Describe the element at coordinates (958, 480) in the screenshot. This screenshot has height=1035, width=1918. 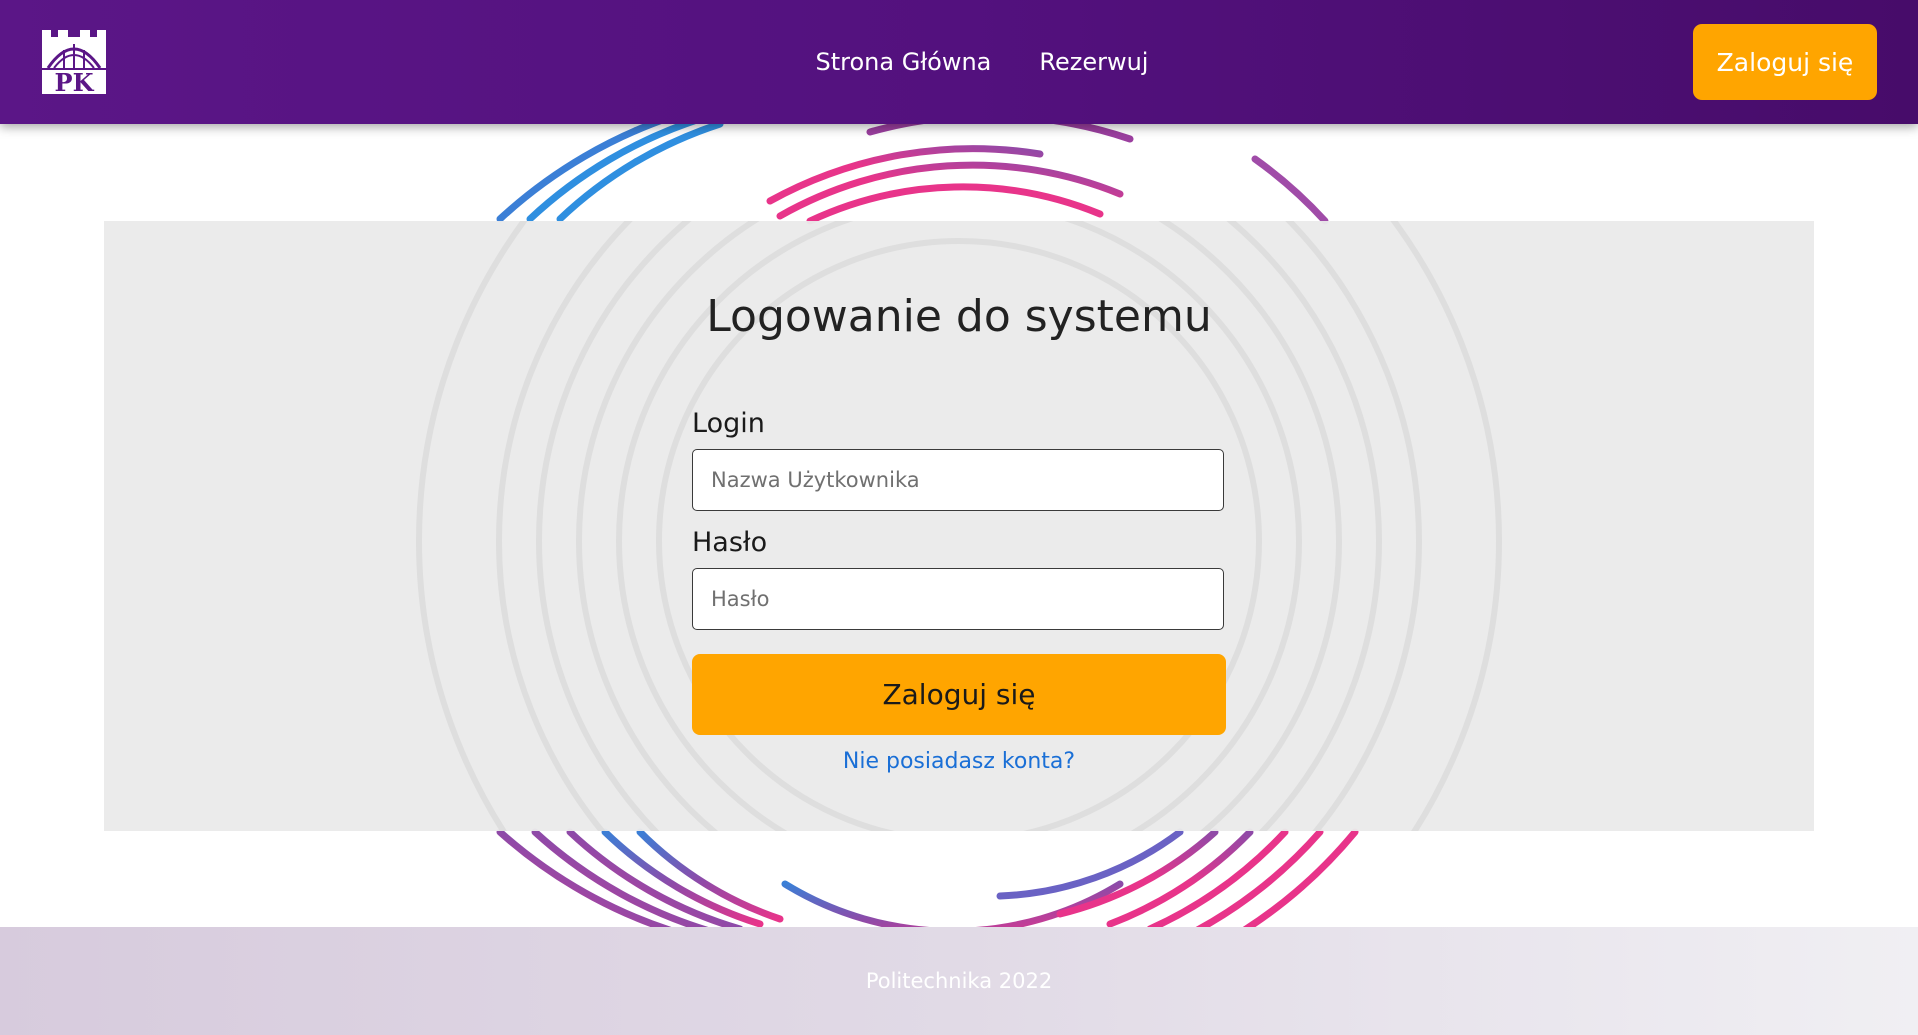
I see `login-input` at that location.